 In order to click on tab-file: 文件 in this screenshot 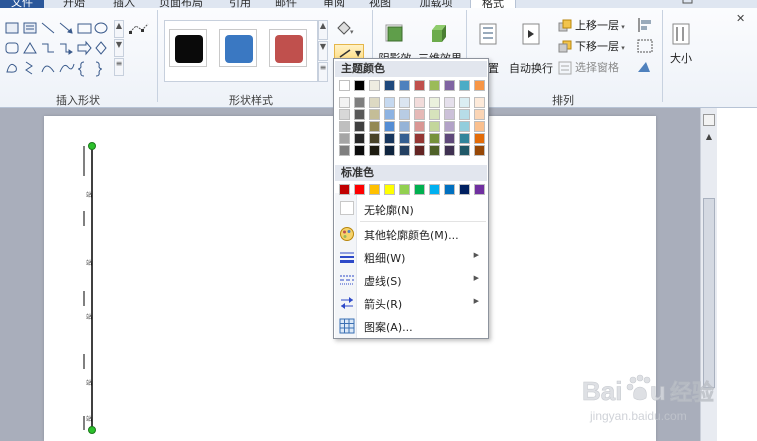, I will do `click(22, 4)`.